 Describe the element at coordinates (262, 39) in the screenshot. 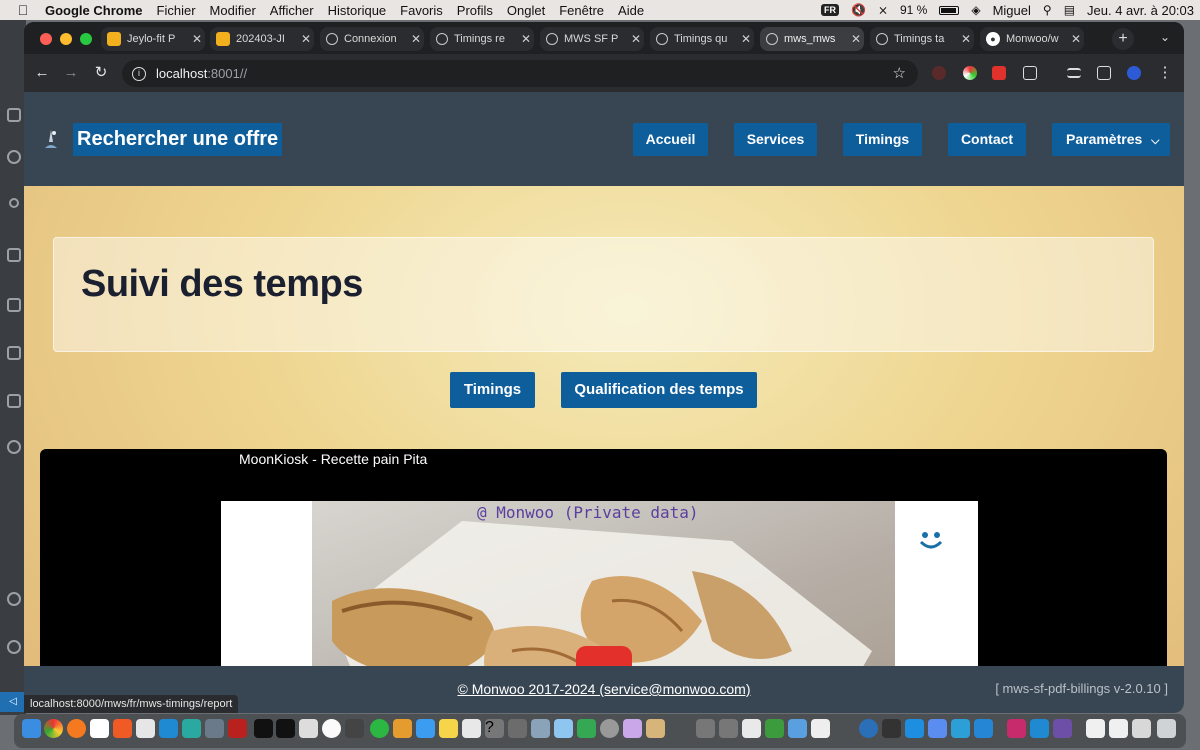

I see `browser-tab: 202403-JI ✕` at that location.